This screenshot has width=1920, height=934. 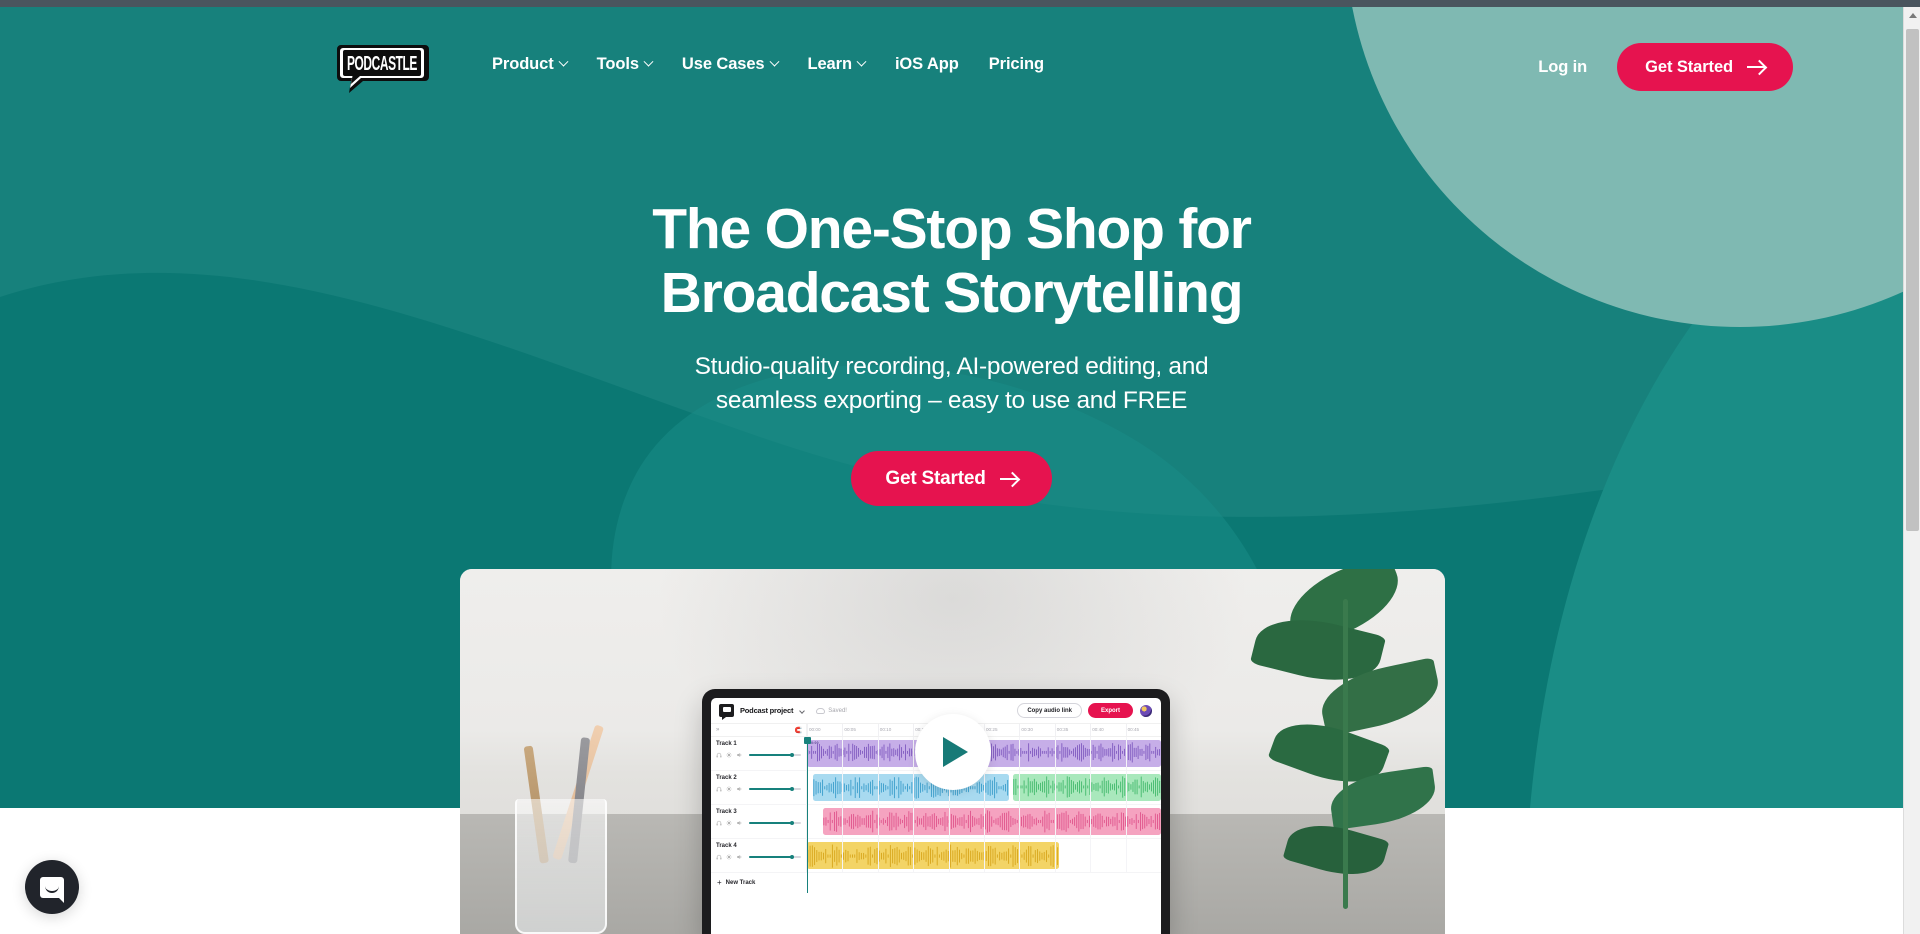 What do you see at coordinates (1085, 710) in the screenshot?
I see `editor-actions: Copy audio link Export` at bounding box center [1085, 710].